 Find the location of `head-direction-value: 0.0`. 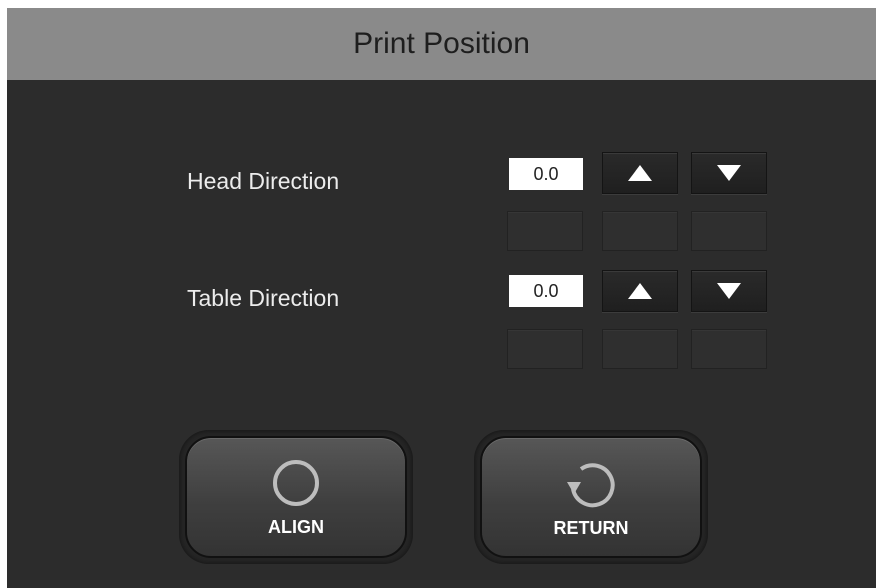

head-direction-value: 0.0 is located at coordinates (546, 174).